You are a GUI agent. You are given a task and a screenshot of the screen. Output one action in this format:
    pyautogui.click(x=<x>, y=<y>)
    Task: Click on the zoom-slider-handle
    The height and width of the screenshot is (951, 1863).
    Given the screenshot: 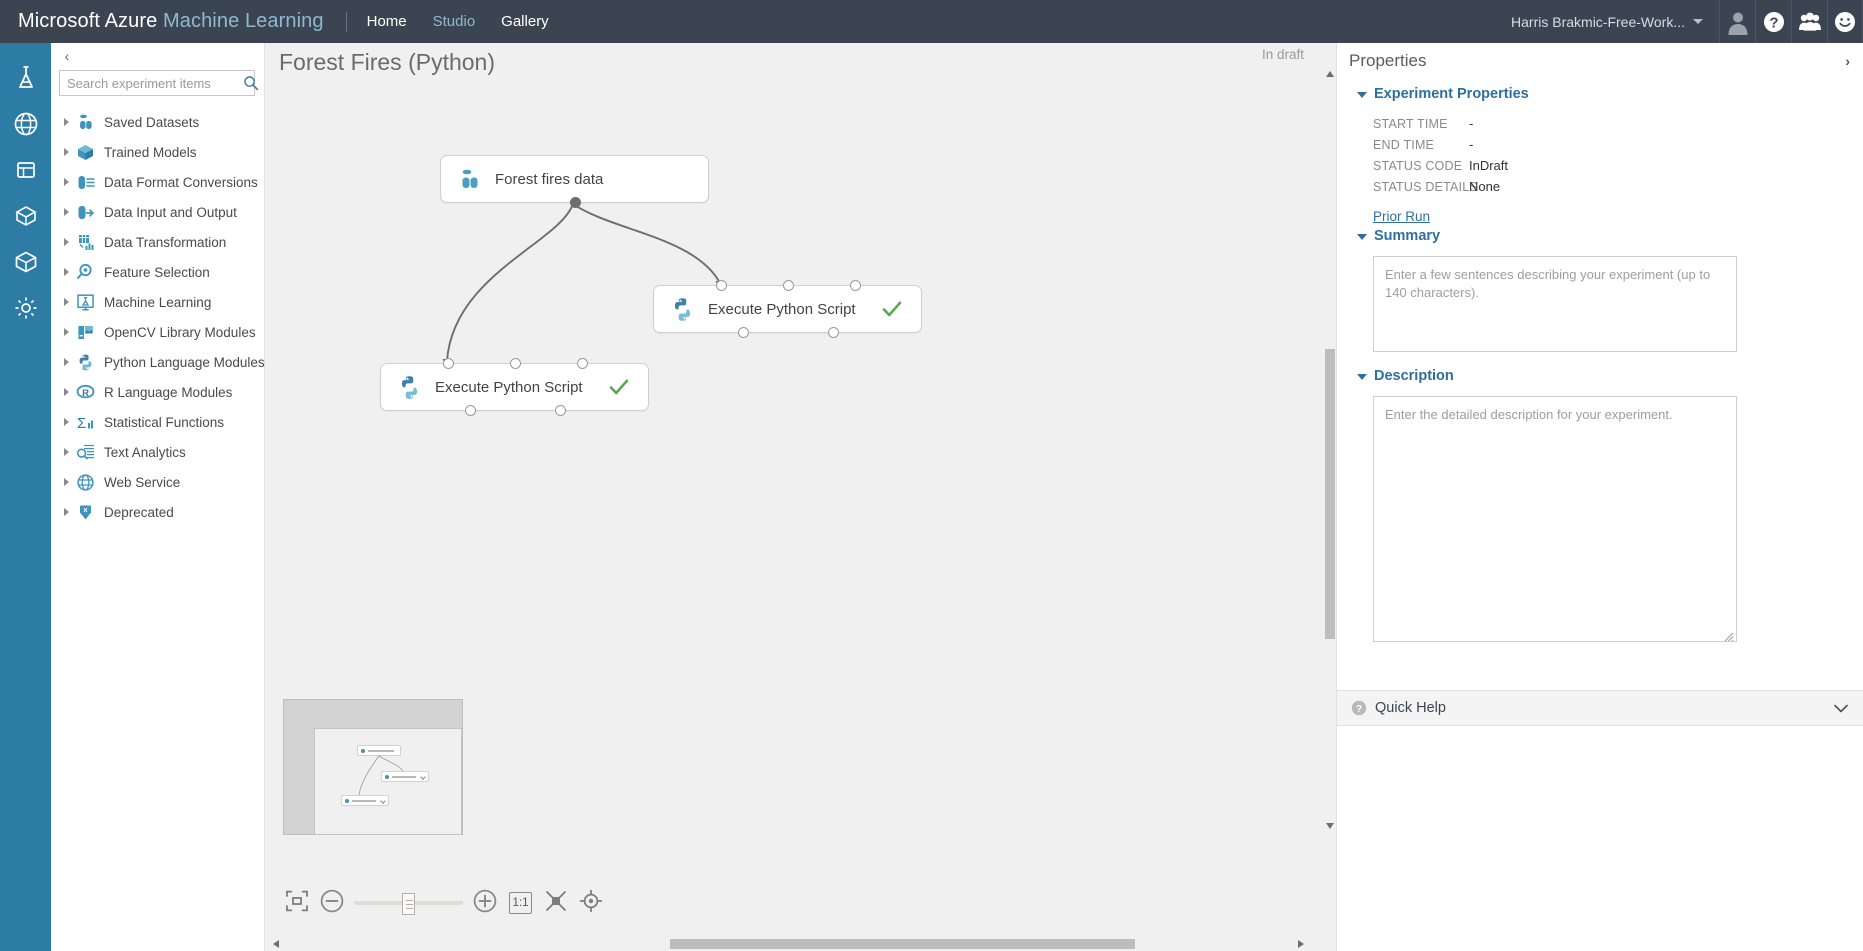 What is the action you would take?
    pyautogui.click(x=408, y=904)
    